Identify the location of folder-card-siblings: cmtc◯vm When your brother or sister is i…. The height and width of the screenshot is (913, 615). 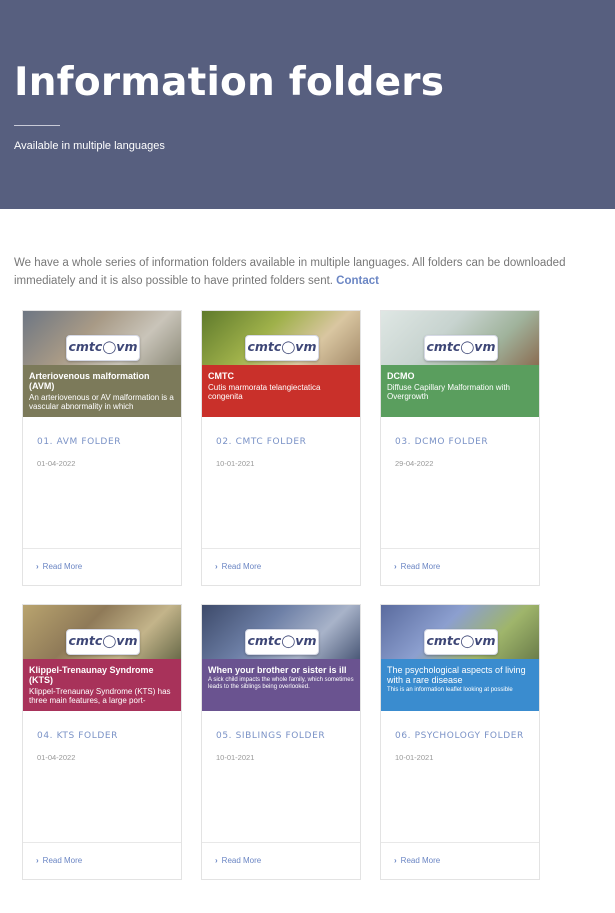
(281, 742).